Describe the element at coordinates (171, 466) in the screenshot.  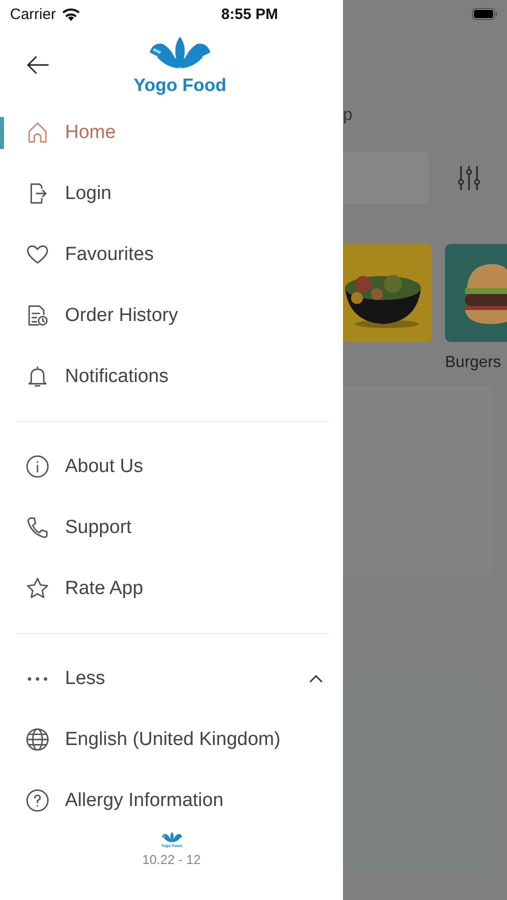
I see `menu-item: About Us` at that location.